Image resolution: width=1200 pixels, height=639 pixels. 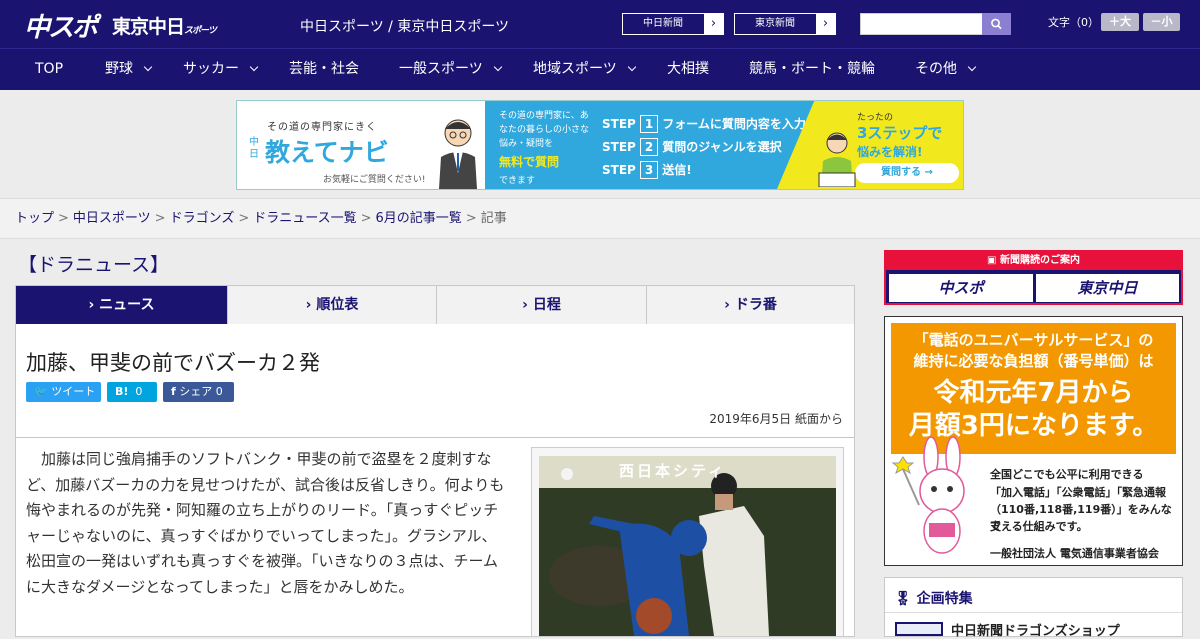 What do you see at coordinates (901, 172) in the screenshot?
I see `question-button-label: 質問する` at bounding box center [901, 172].